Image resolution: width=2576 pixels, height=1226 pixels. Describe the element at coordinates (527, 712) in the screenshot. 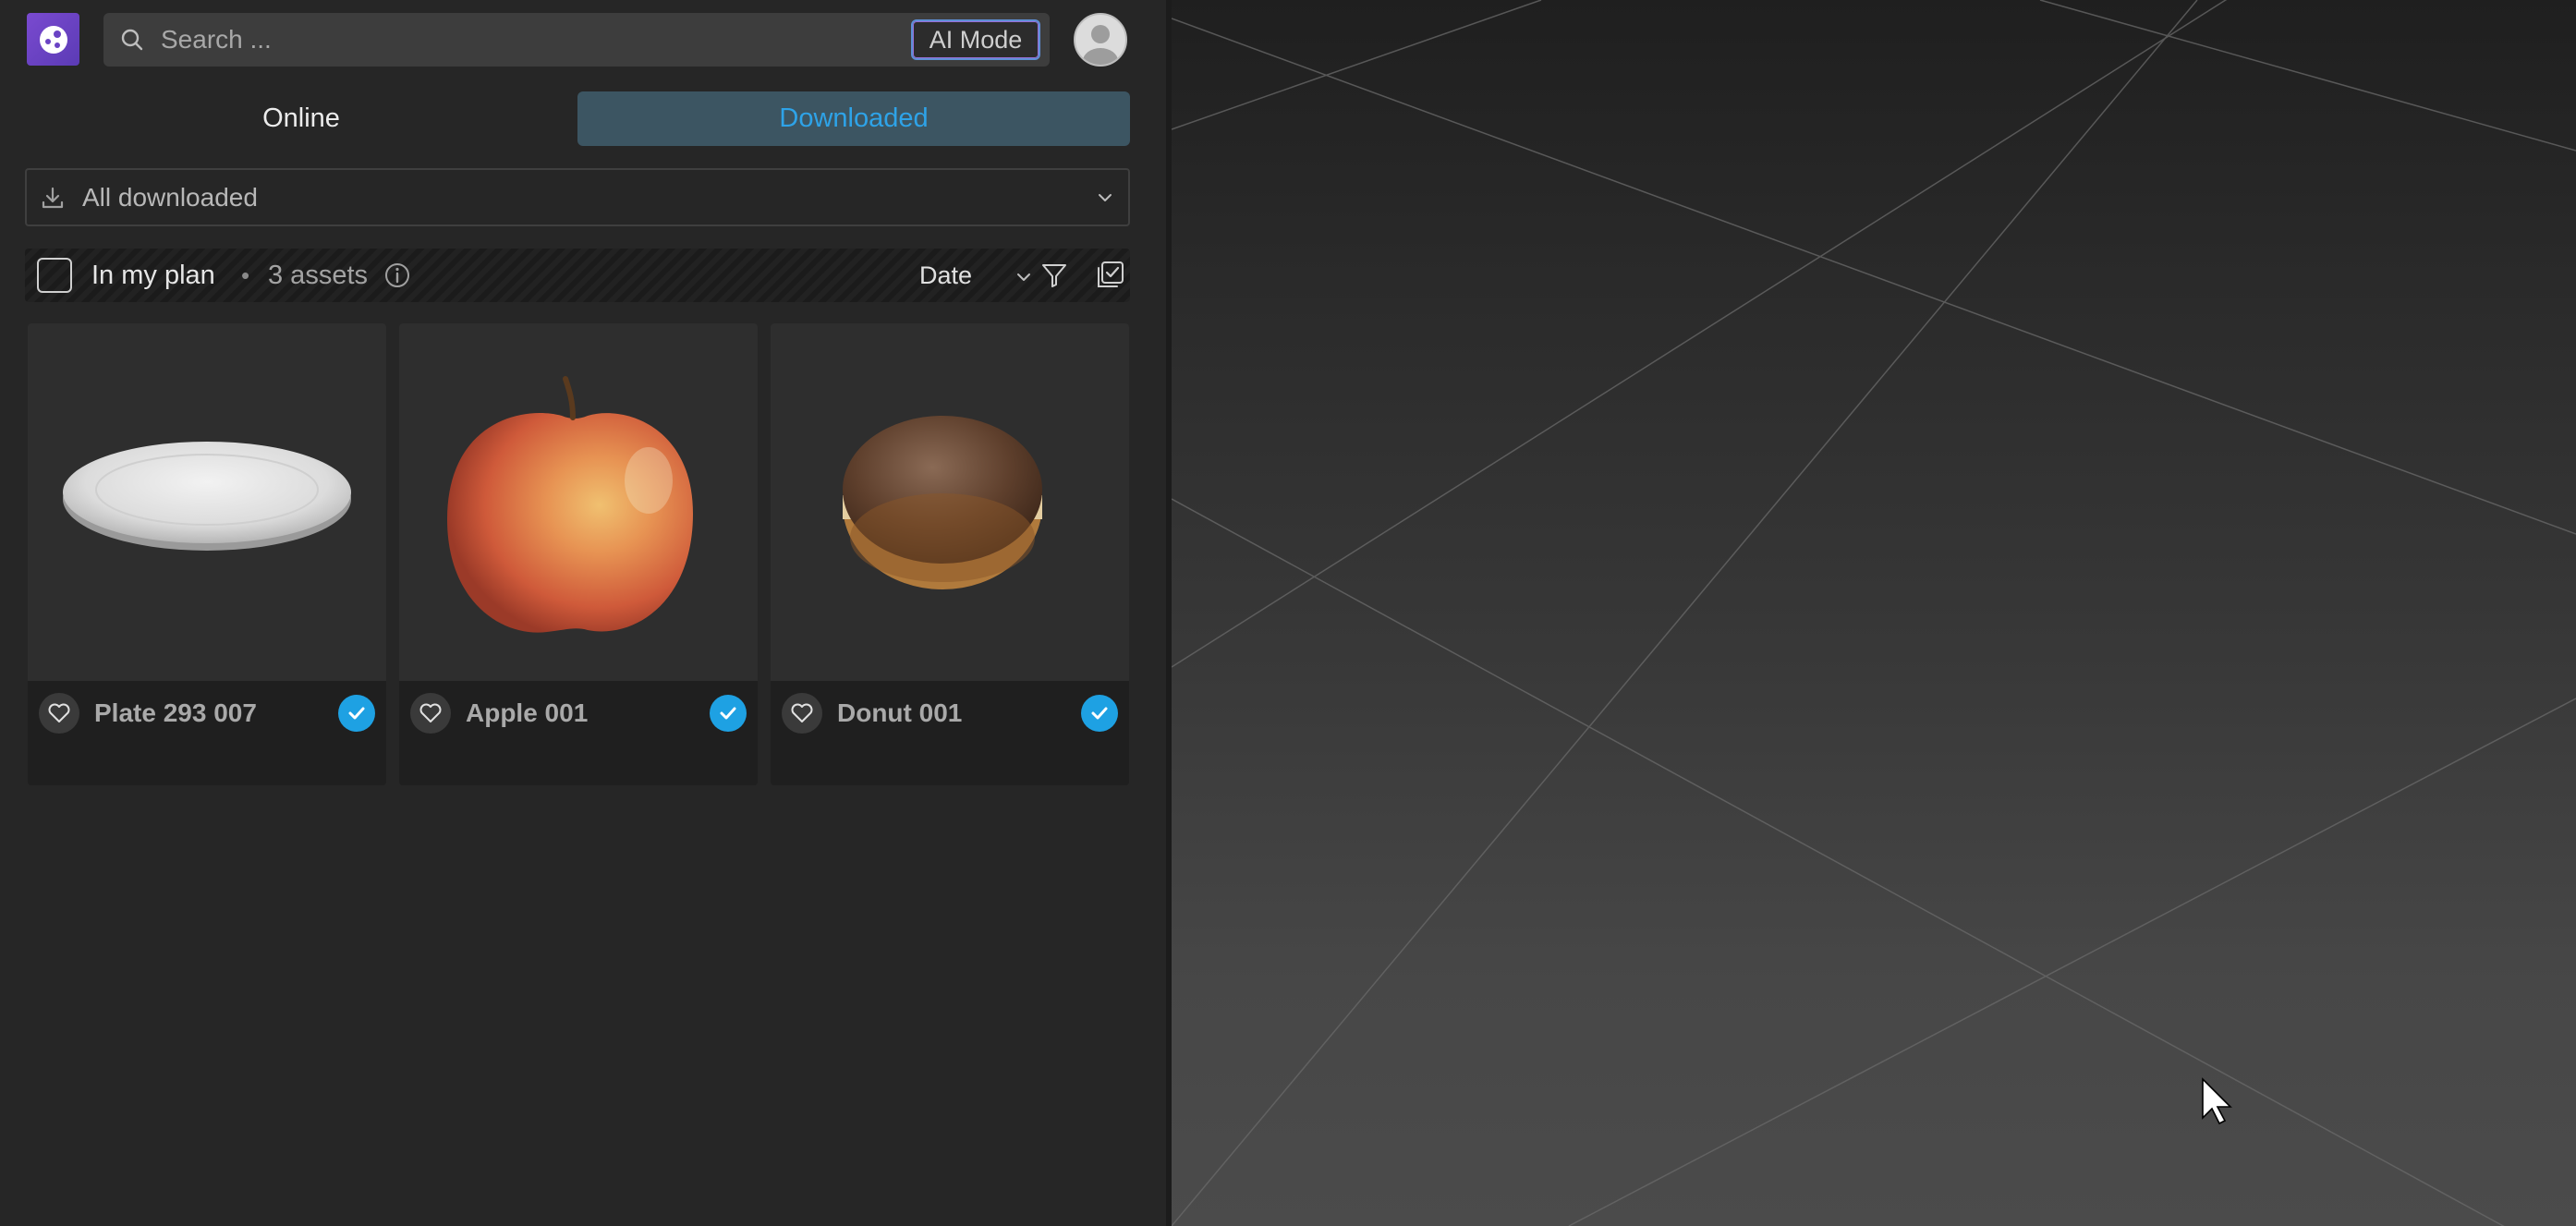

I see `asset-name: Apple 001` at that location.